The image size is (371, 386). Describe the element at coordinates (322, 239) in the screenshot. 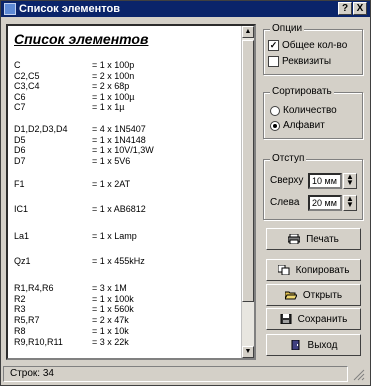

I see `print-button-label: Печать` at that location.